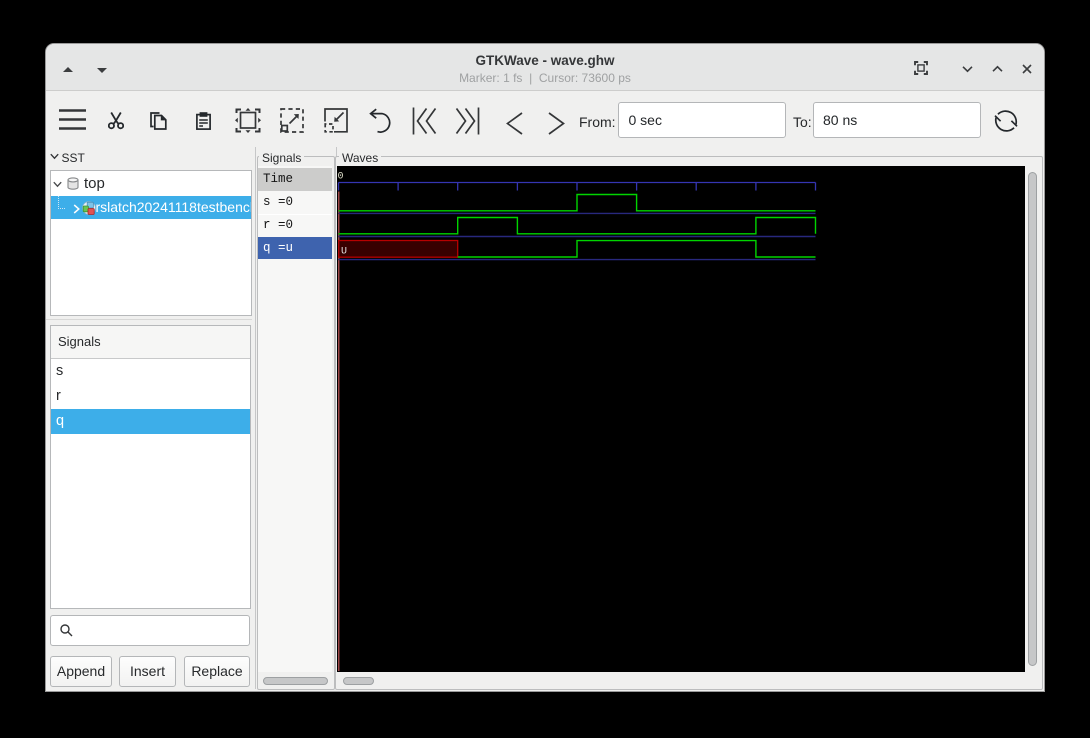 The height and width of the screenshot is (738, 1090). Describe the element at coordinates (344, 252) in the screenshot. I see `svg-text: U` at that location.